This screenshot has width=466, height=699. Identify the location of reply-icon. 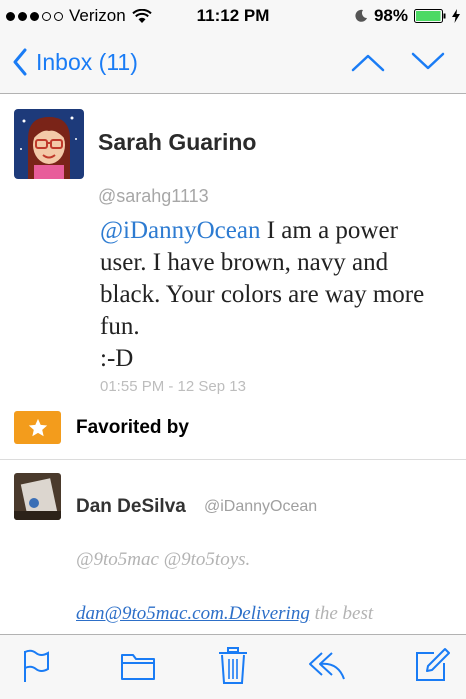
(327, 666).